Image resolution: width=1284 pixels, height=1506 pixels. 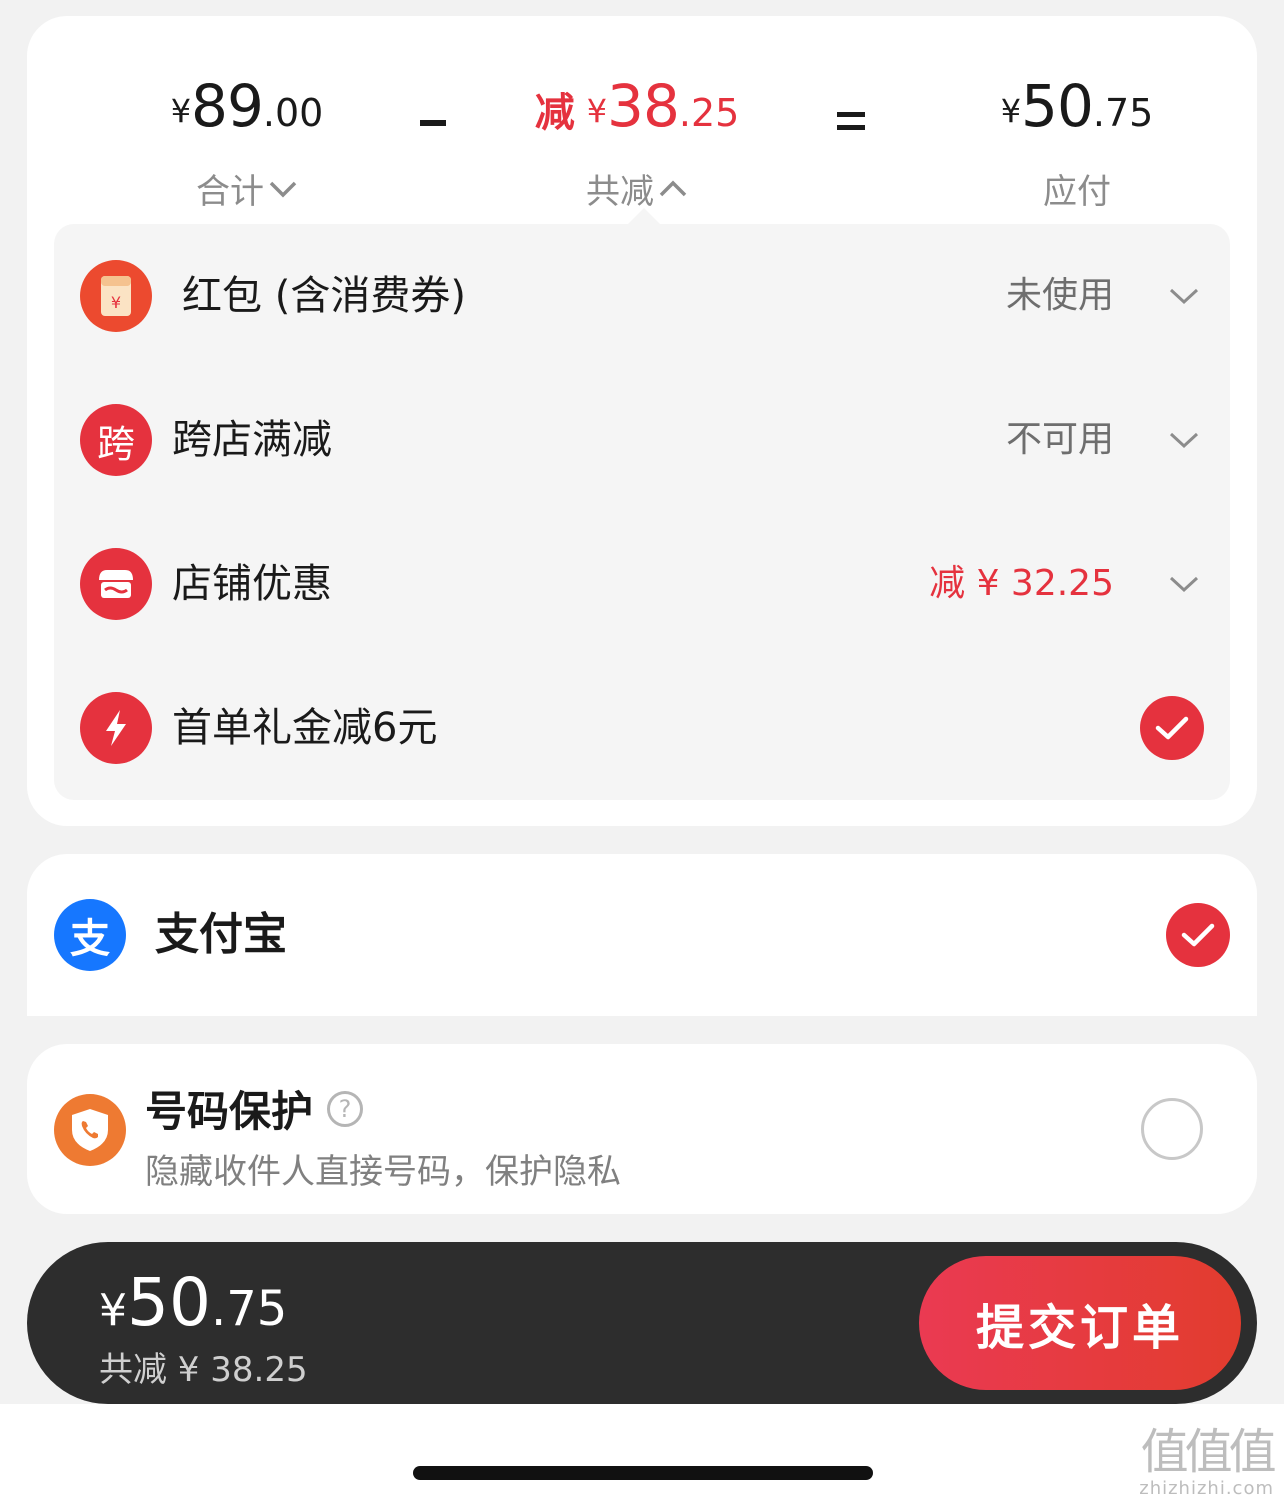 I want to click on payable-column: ¥50.75 应付, so click(x=1077, y=144).